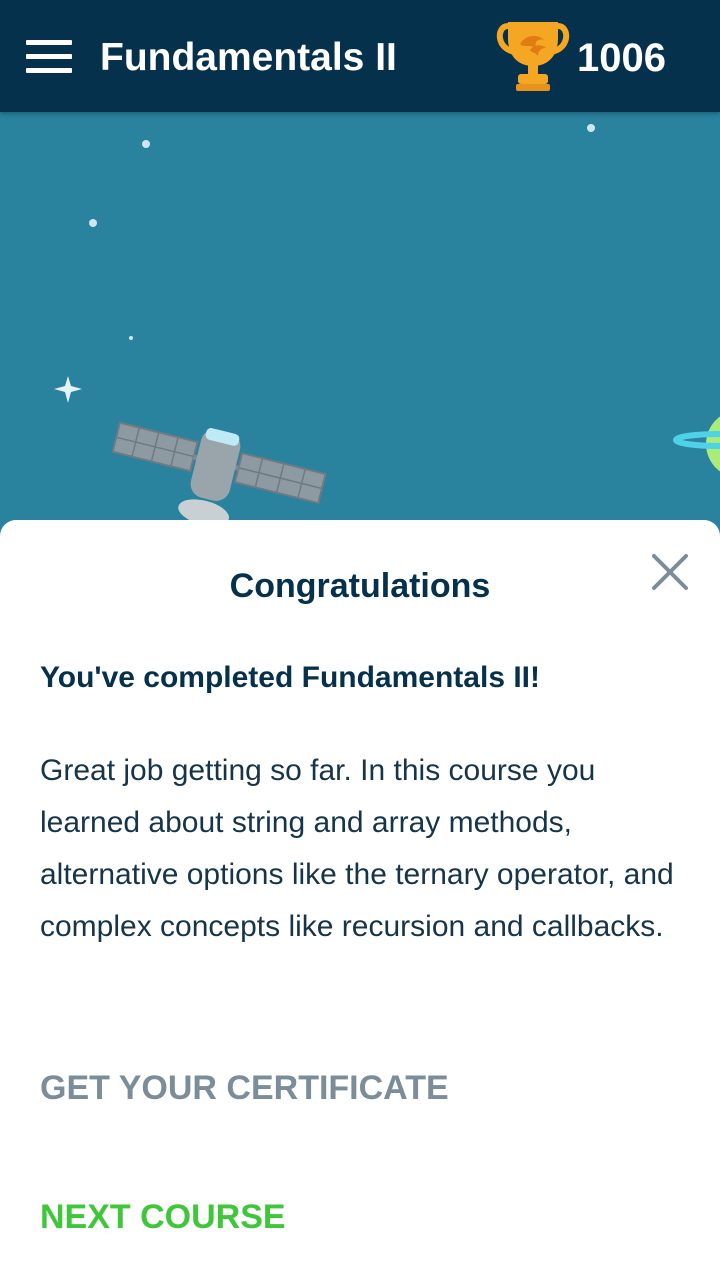  Describe the element at coordinates (163, 1217) in the screenshot. I see `next-course-button: NEXT COURSE` at that location.